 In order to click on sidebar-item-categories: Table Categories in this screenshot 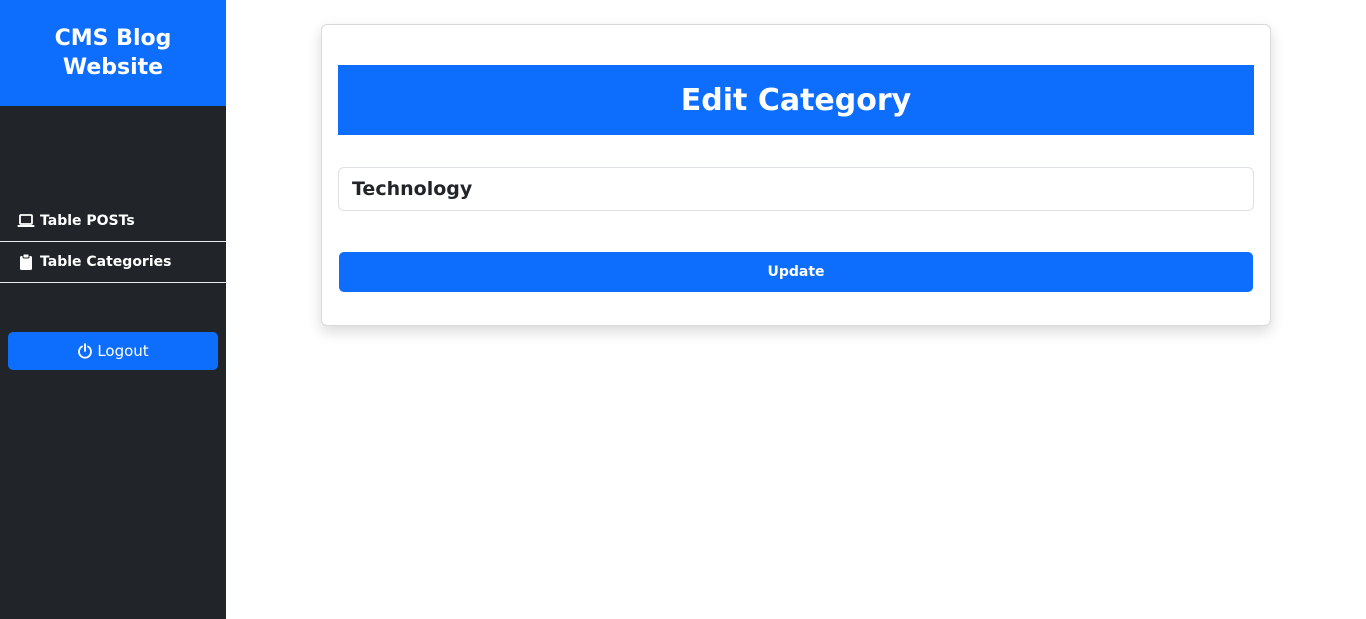, I will do `click(113, 262)`.